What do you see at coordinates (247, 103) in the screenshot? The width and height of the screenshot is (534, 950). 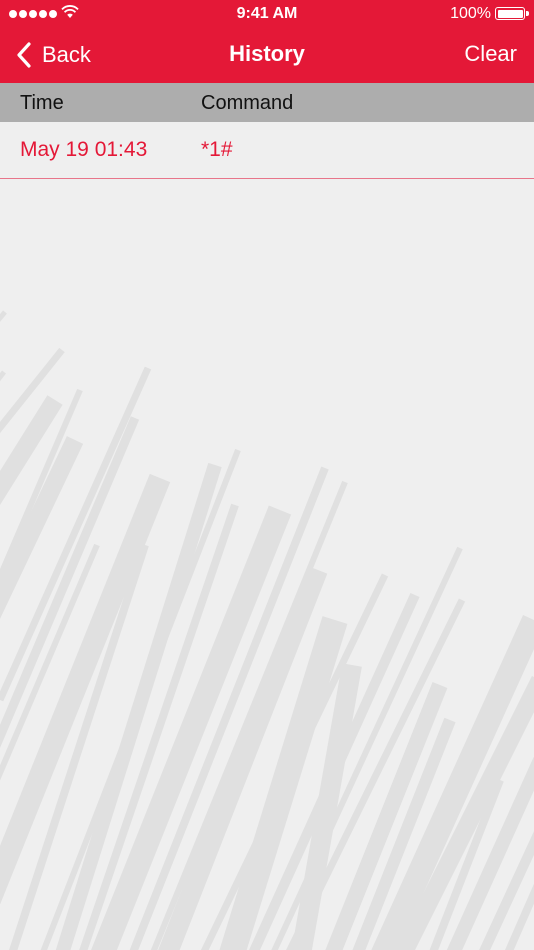 I see `column-header-command: Command` at bounding box center [247, 103].